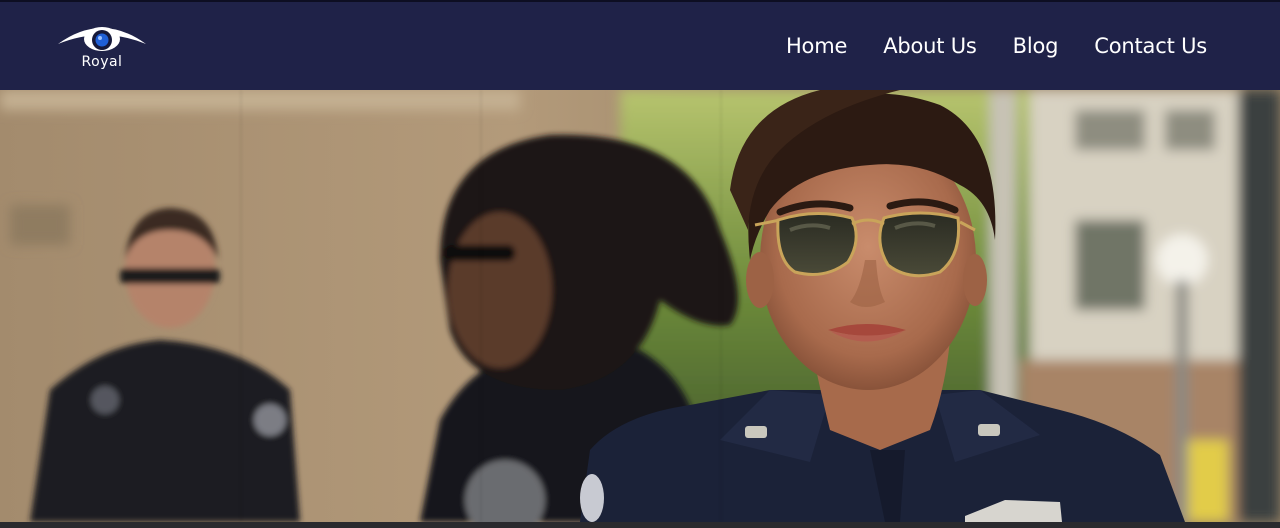 This screenshot has height=528, width=1280. Describe the element at coordinates (816, 46) in the screenshot. I see `nav-home: Home` at that location.